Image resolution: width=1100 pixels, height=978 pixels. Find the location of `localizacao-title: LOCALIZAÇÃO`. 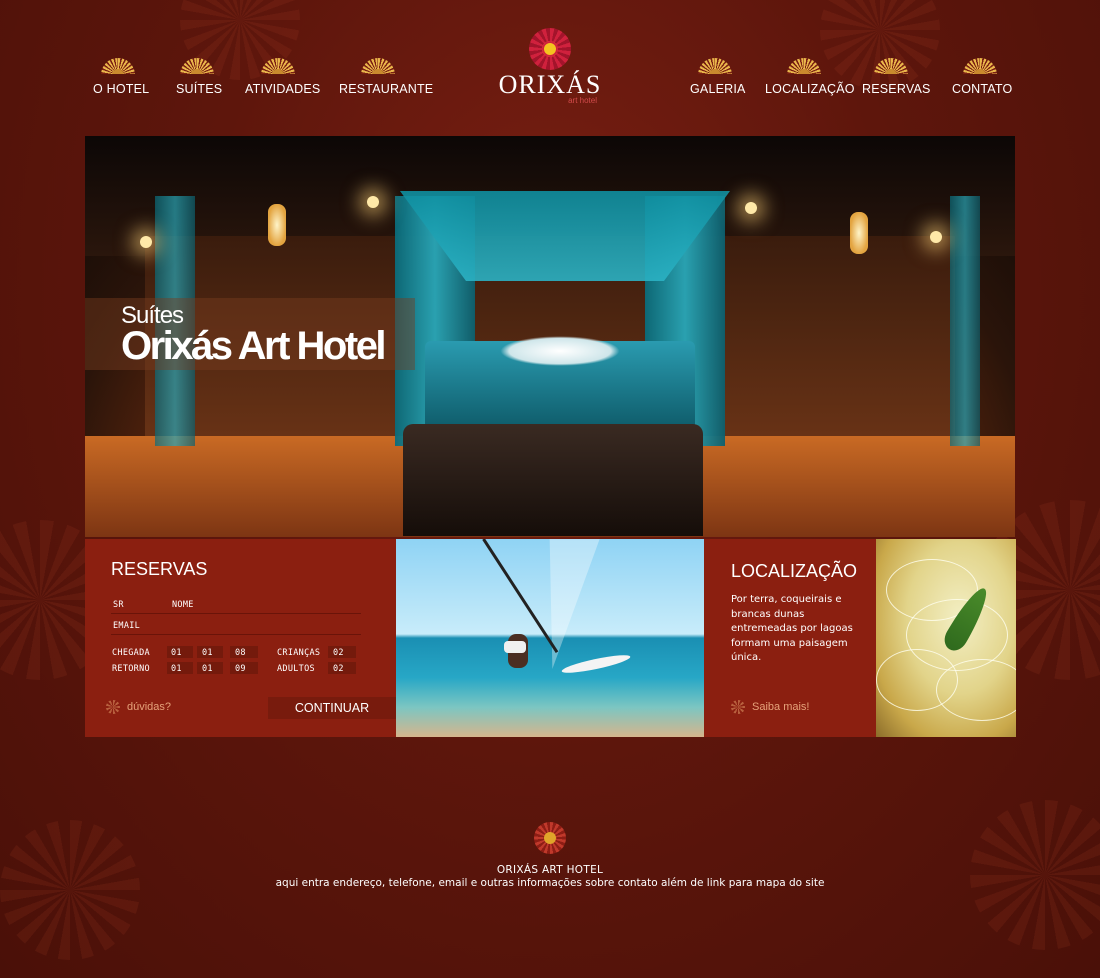

localizacao-title: LOCALIZAÇÃO is located at coordinates (794, 571).